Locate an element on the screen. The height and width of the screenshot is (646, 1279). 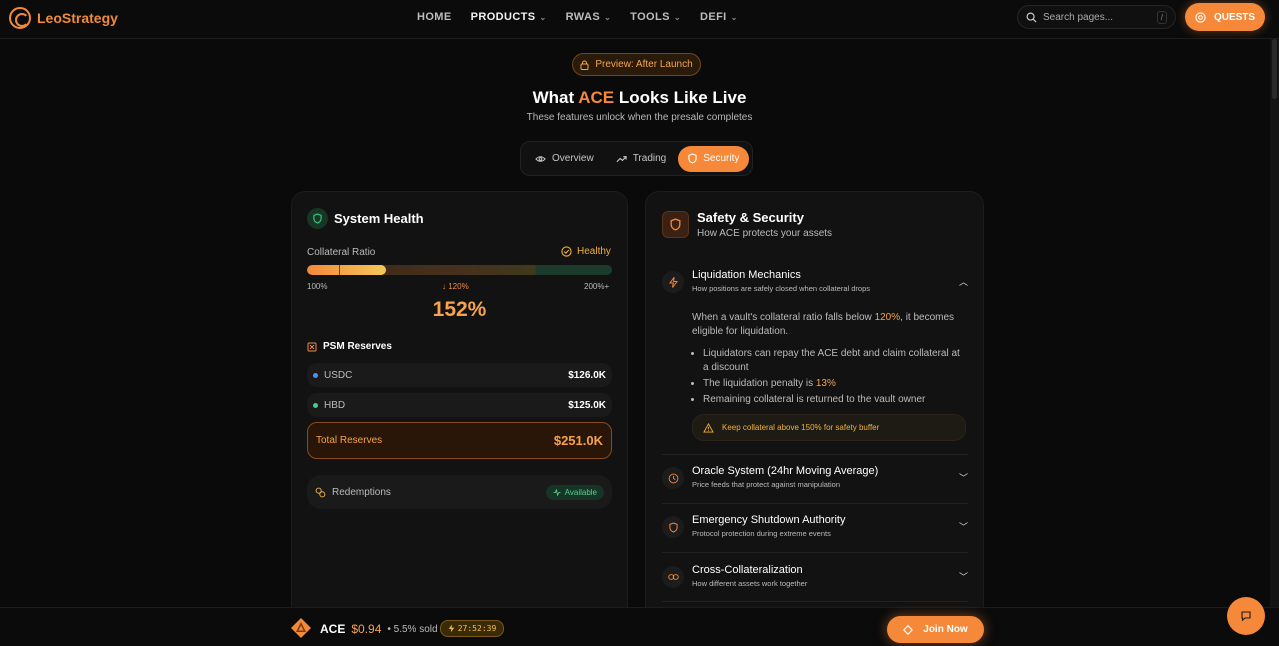
main-nav: HOME PRODUCTS ⌄ RWAS ⌄ TOOLS ⌄ DEFI ⌄ is located at coordinates (577, 17).